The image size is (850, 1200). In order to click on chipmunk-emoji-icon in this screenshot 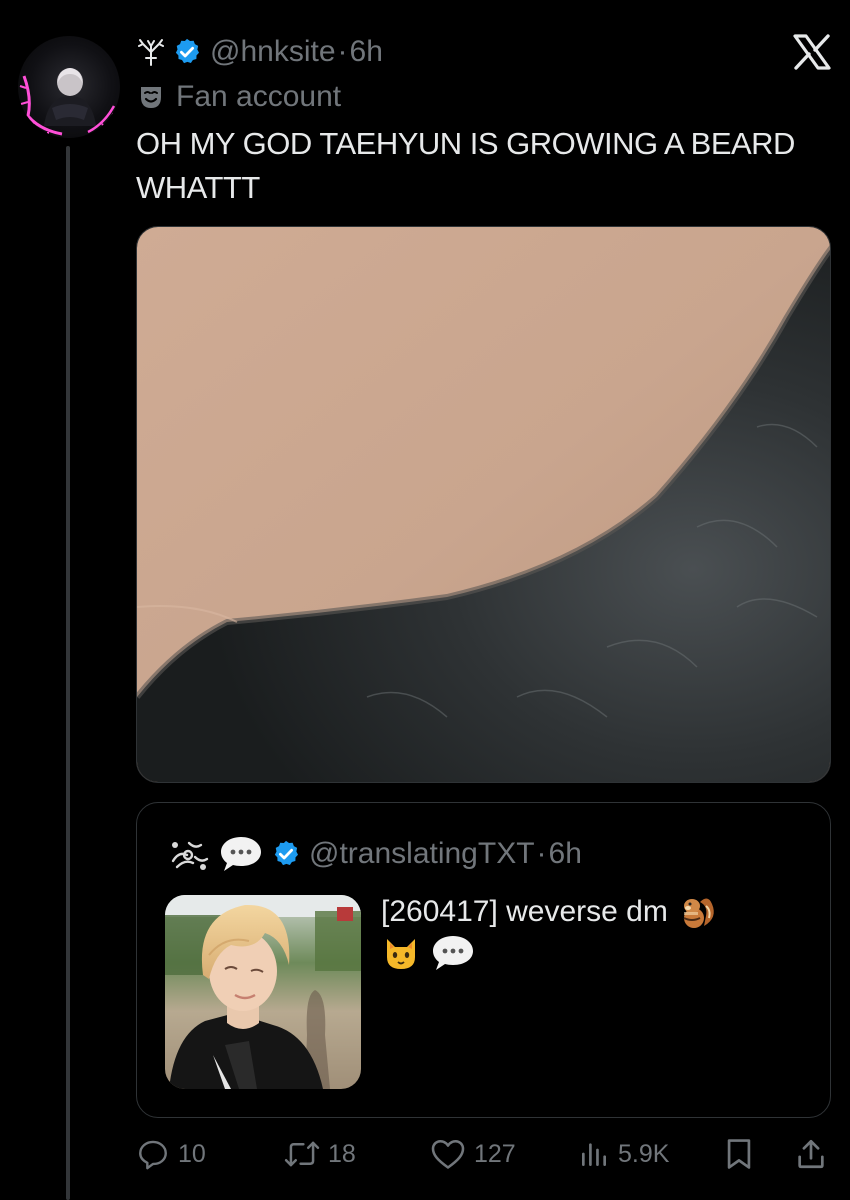, I will do `click(698, 912)`.